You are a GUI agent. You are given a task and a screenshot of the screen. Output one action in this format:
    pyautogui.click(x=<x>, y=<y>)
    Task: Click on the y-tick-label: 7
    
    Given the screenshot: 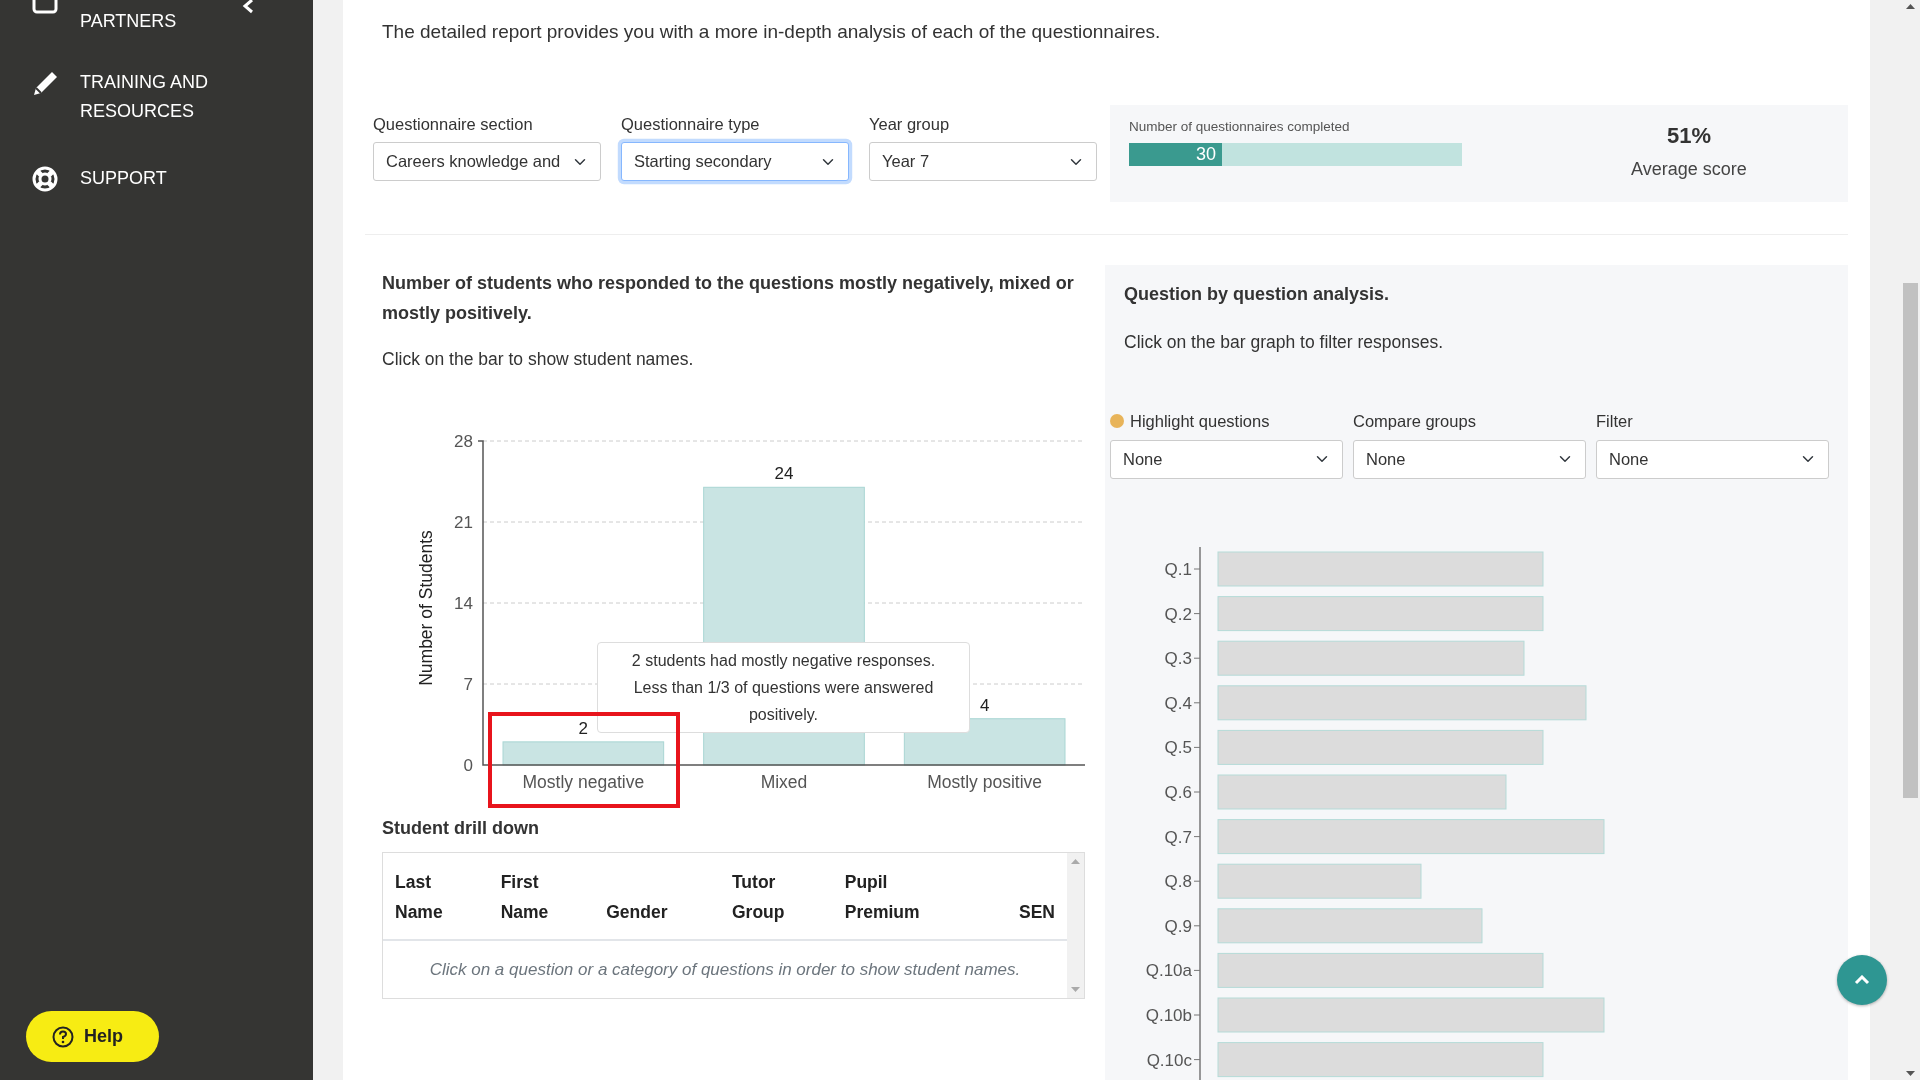 What is the action you would take?
    pyautogui.click(x=468, y=684)
    